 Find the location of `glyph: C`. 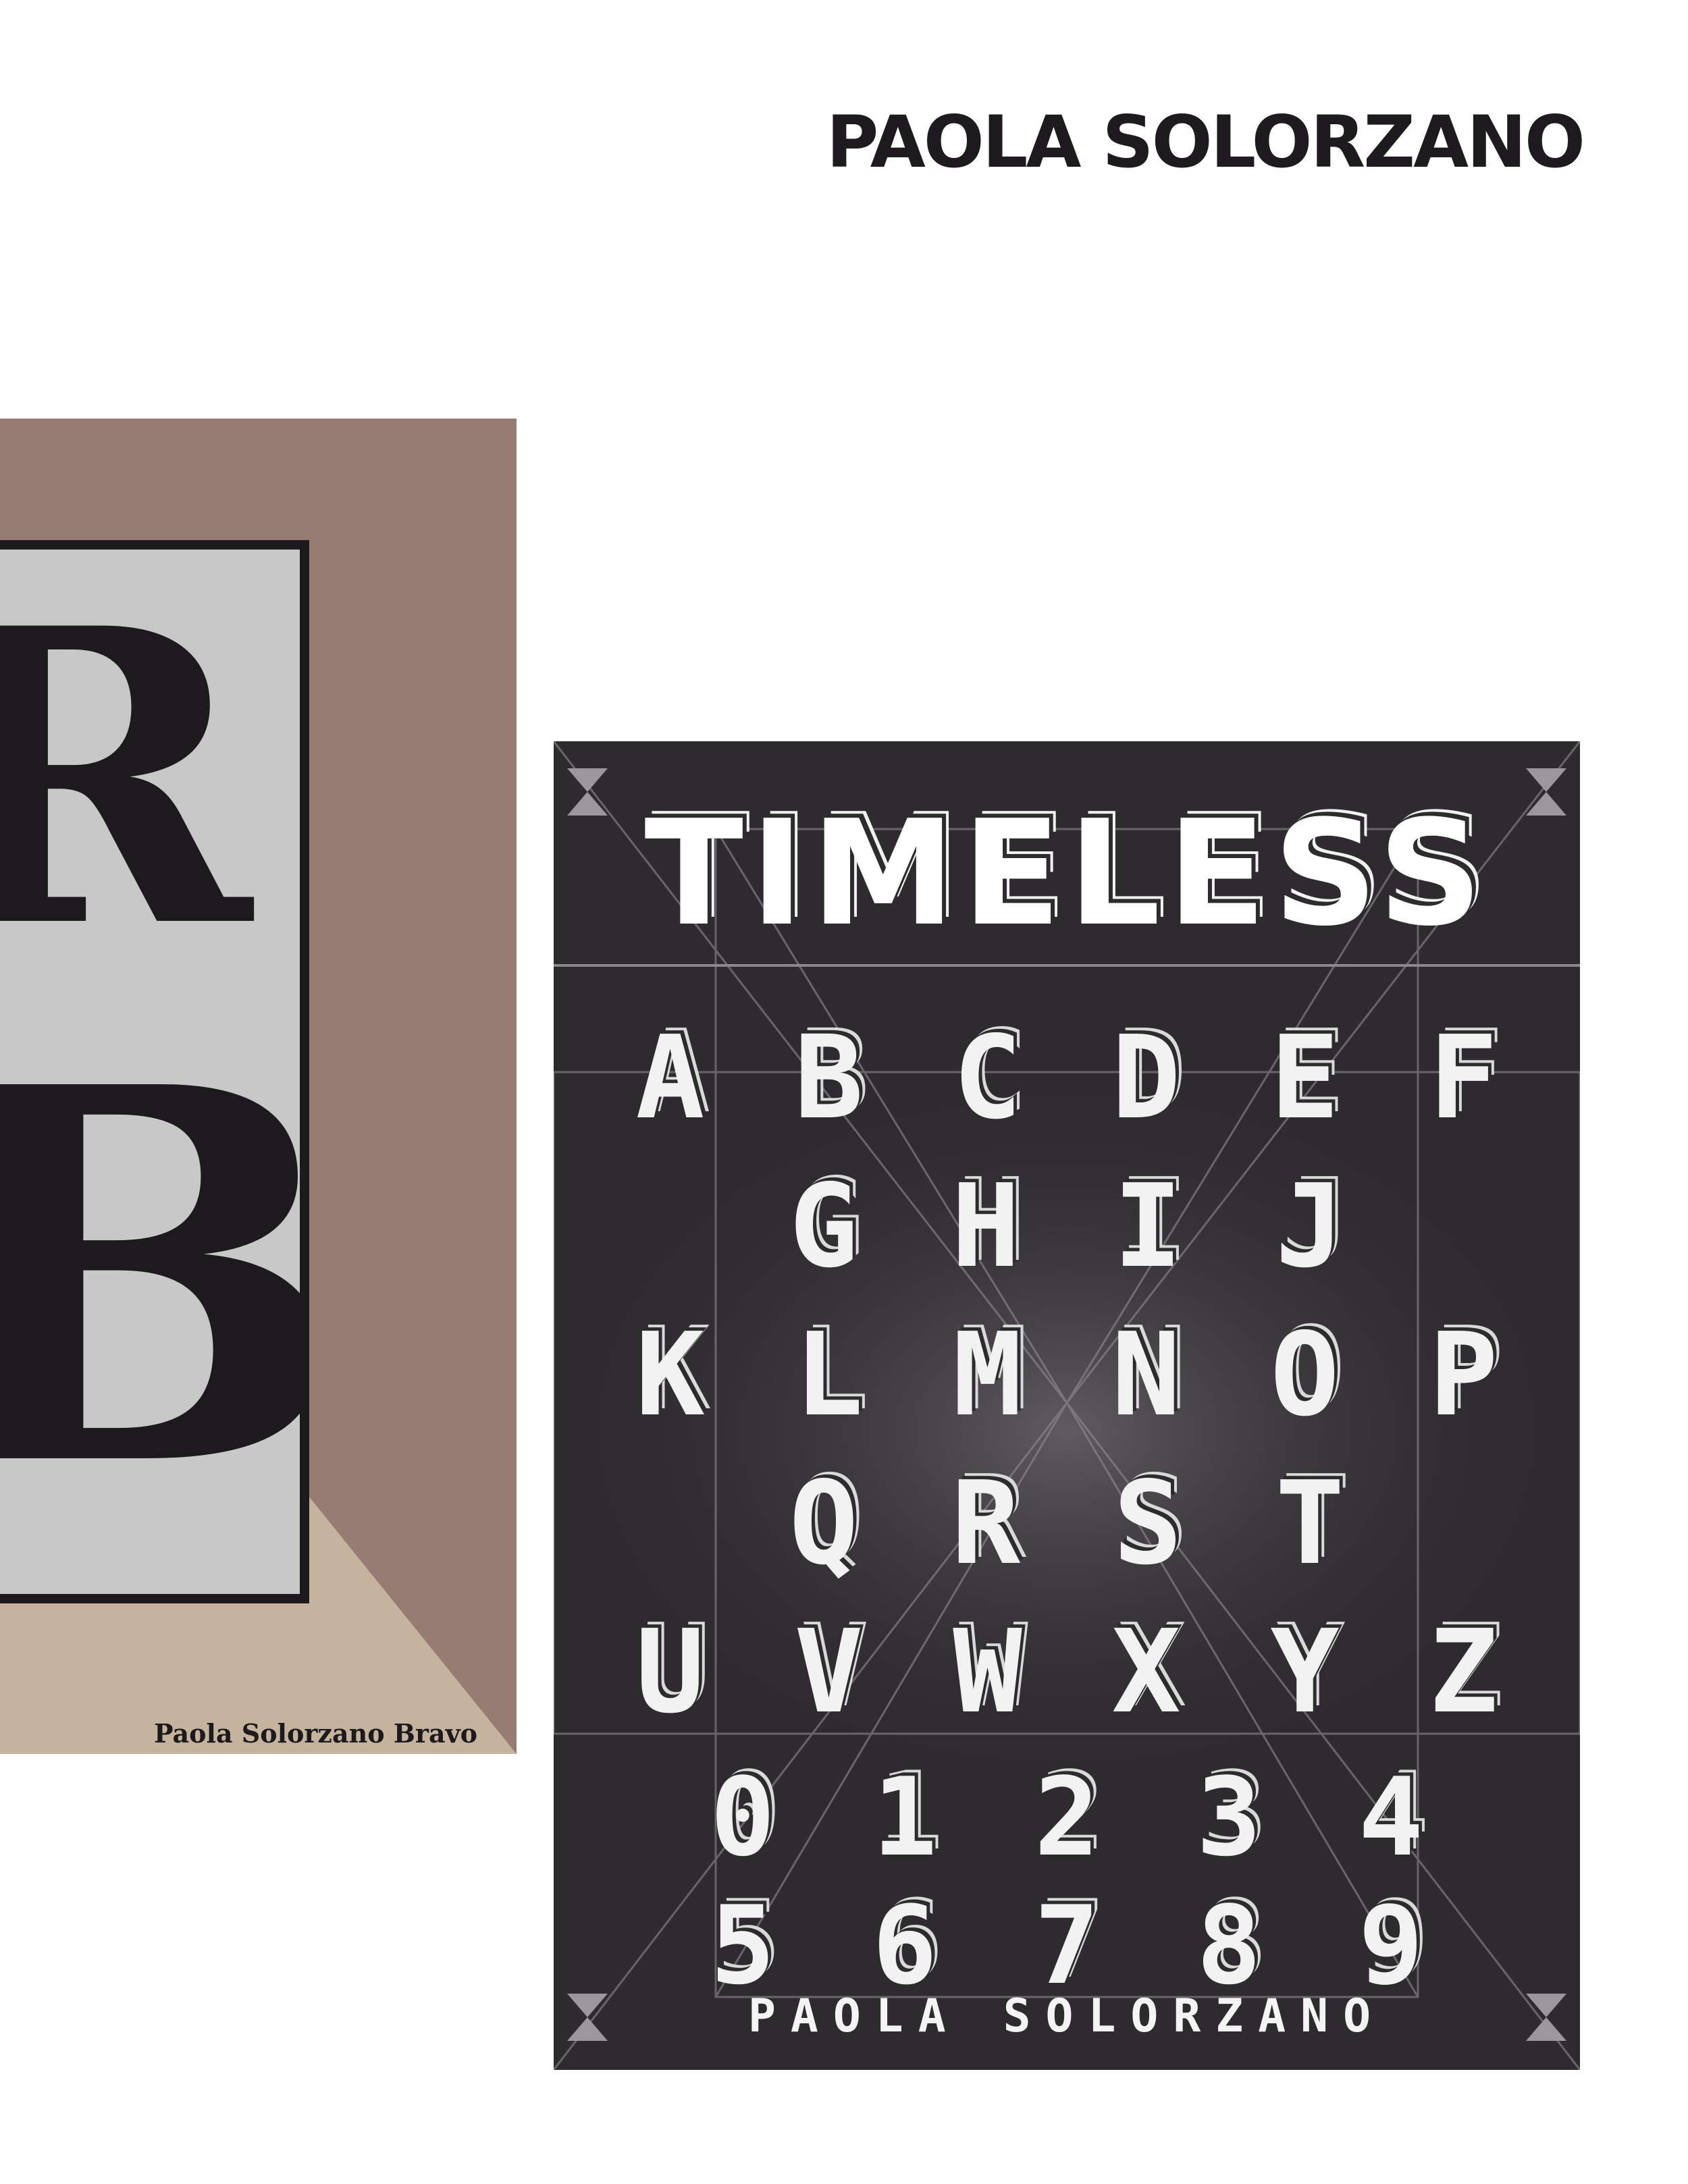

glyph: C is located at coordinates (987, 1078).